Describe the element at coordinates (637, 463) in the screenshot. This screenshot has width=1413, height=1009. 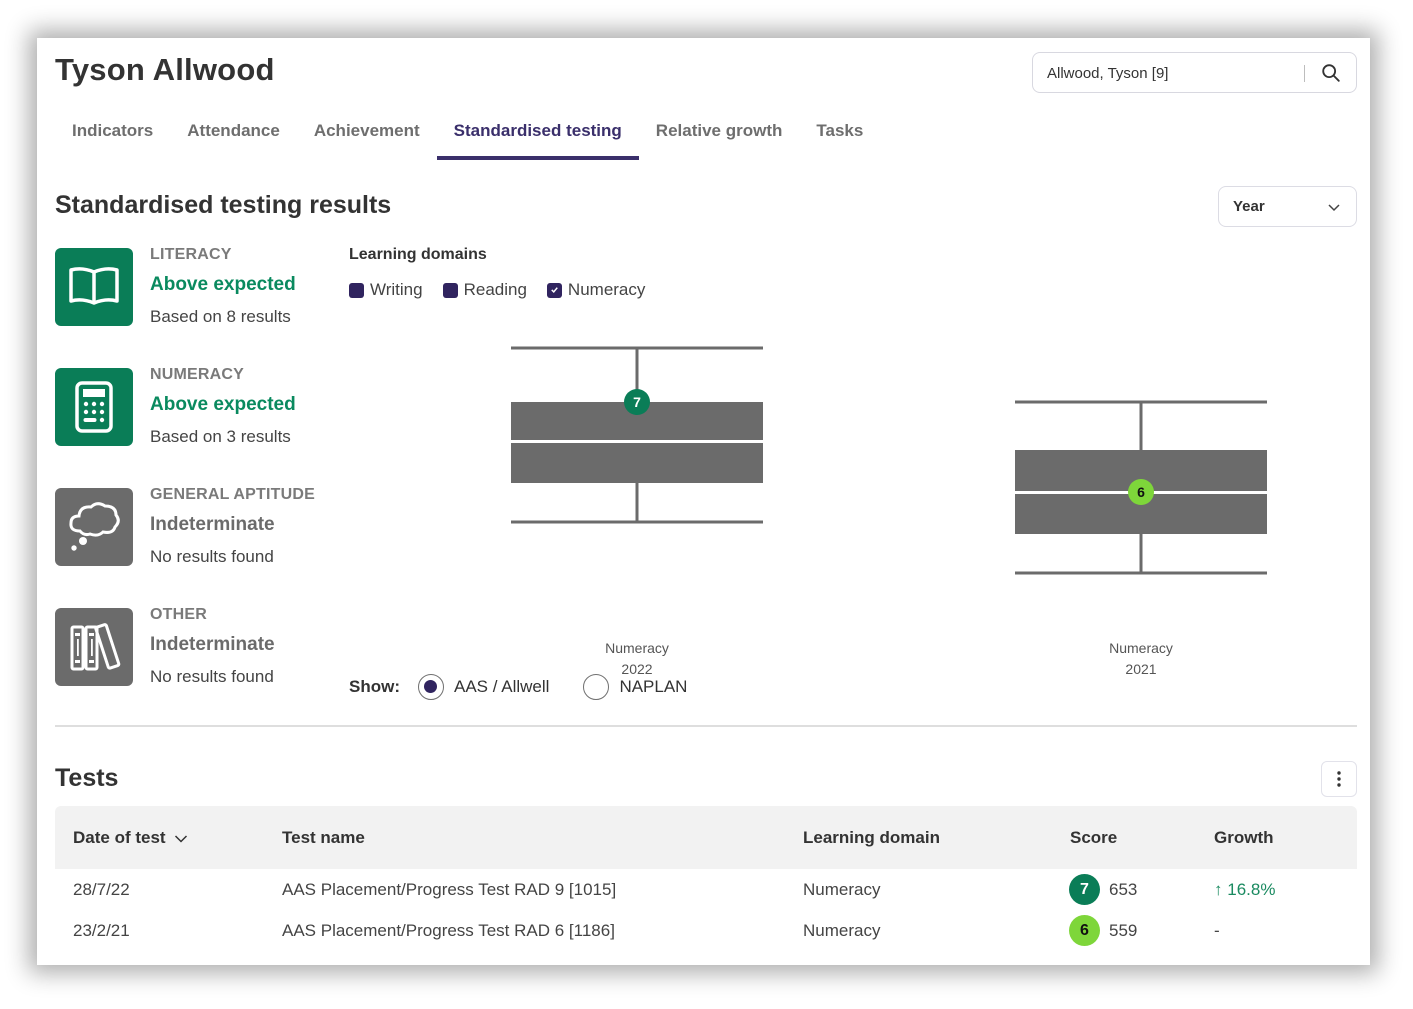
I see `box-lower` at that location.